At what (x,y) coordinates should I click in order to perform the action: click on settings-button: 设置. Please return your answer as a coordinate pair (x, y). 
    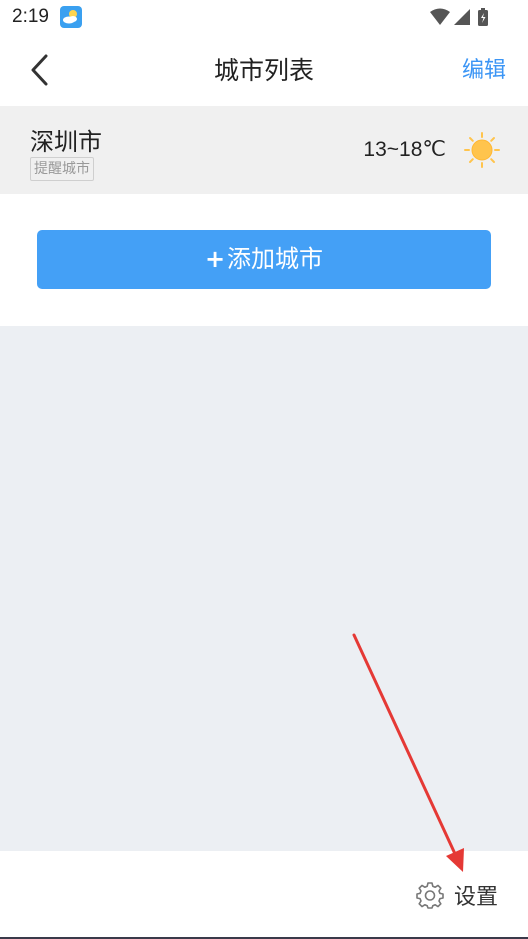
    Looking at the image, I should click on (457, 895).